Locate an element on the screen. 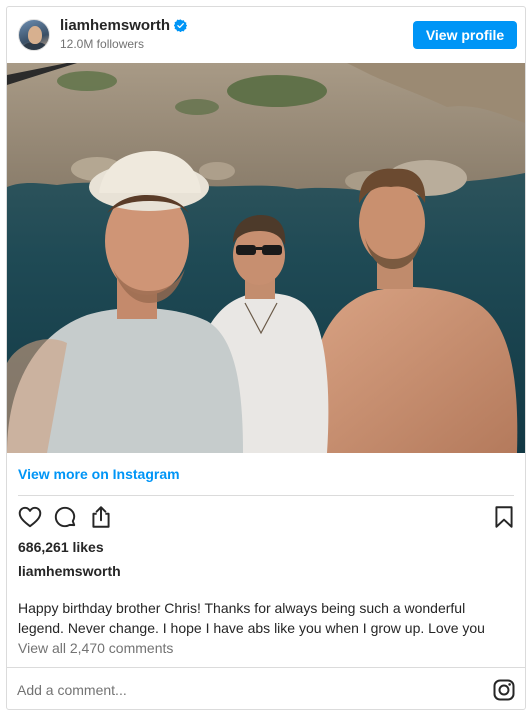 This screenshot has height=716, width=532. comment-icon is located at coordinates (65, 517).